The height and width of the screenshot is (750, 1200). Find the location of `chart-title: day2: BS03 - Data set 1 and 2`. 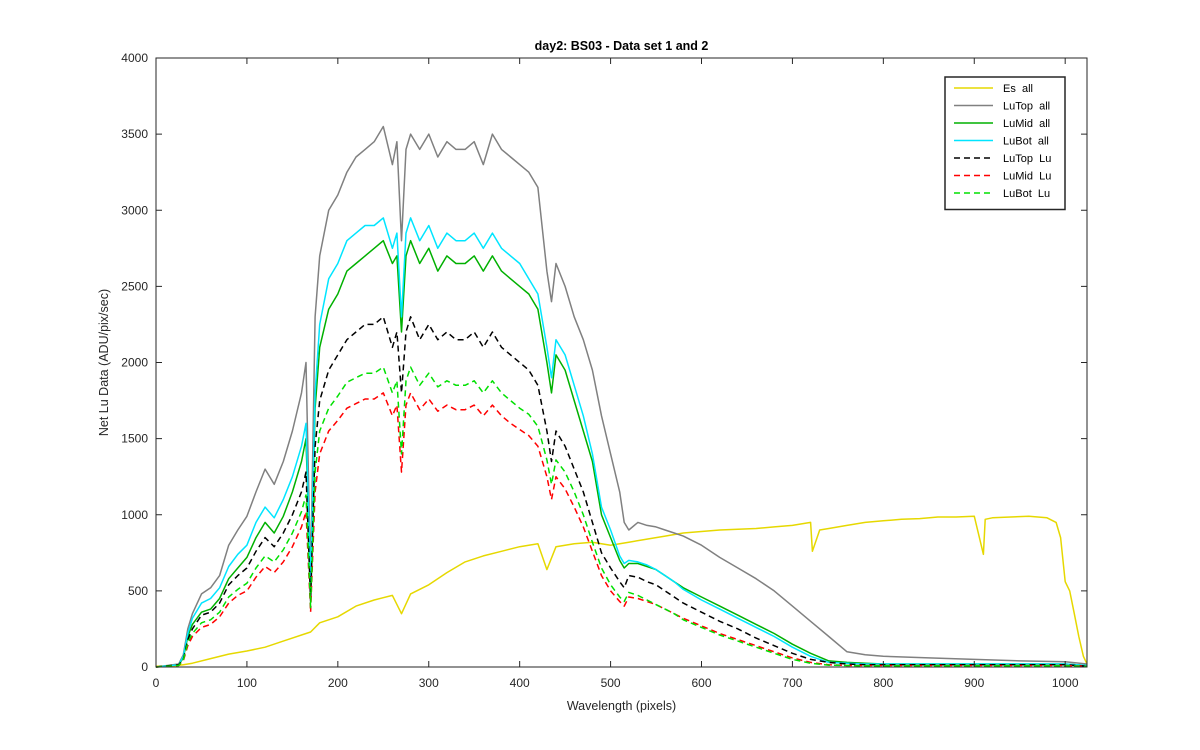

chart-title: day2: BS03 - Data set 1 and 2 is located at coordinates (622, 46).